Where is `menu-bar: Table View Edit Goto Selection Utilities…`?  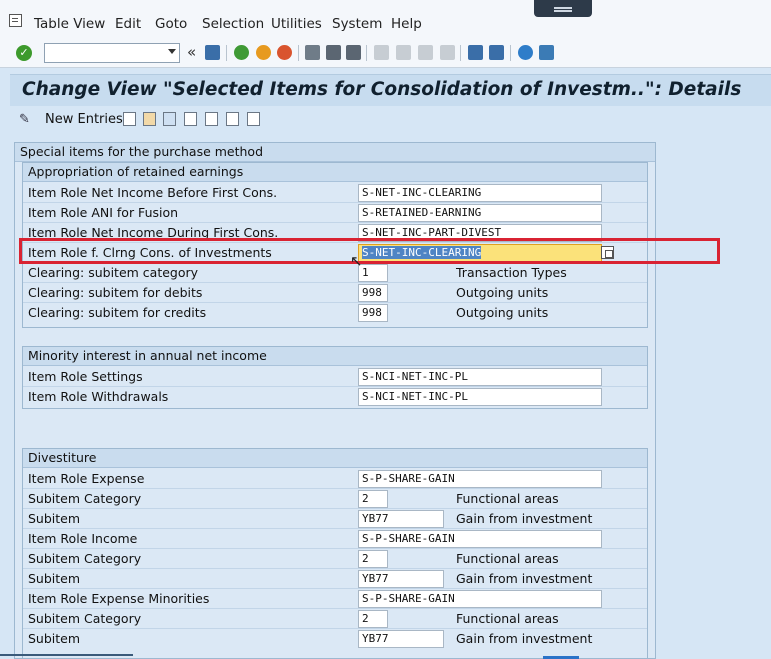
menu-bar: Table View Edit Goto Selection Utilities… is located at coordinates (385, 20).